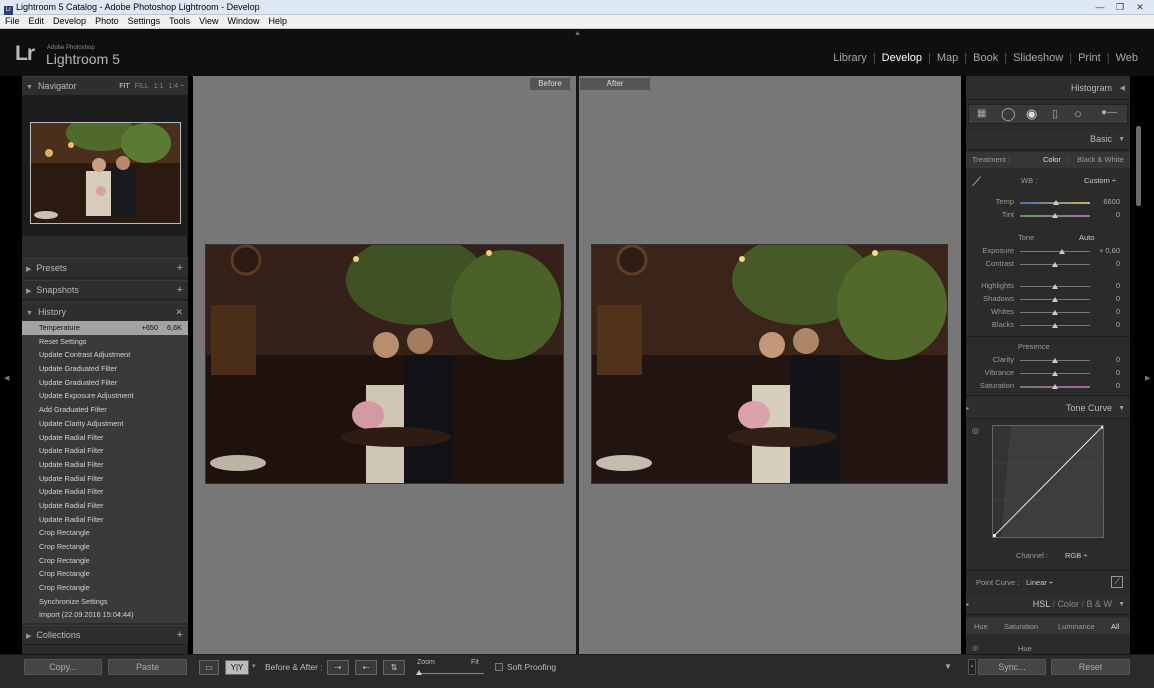 The image size is (1154, 688). I want to click on hsl-luminance-tab: Luminance, so click(1076, 626).